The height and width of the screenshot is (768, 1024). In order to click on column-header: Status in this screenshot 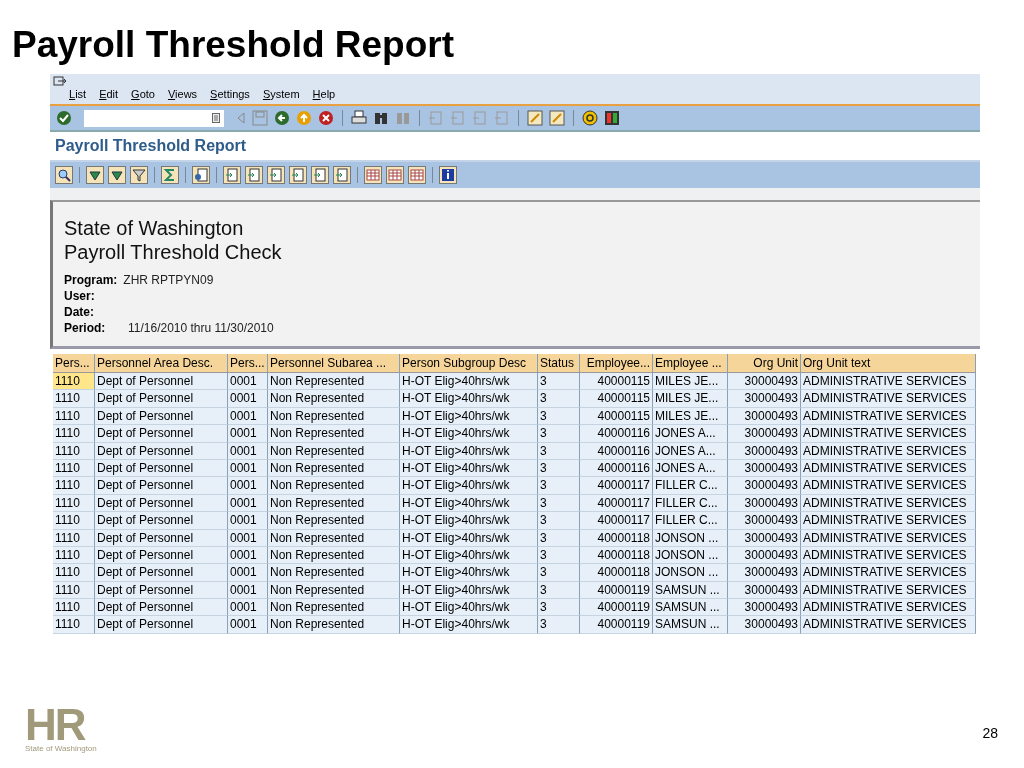, I will do `click(559, 363)`.